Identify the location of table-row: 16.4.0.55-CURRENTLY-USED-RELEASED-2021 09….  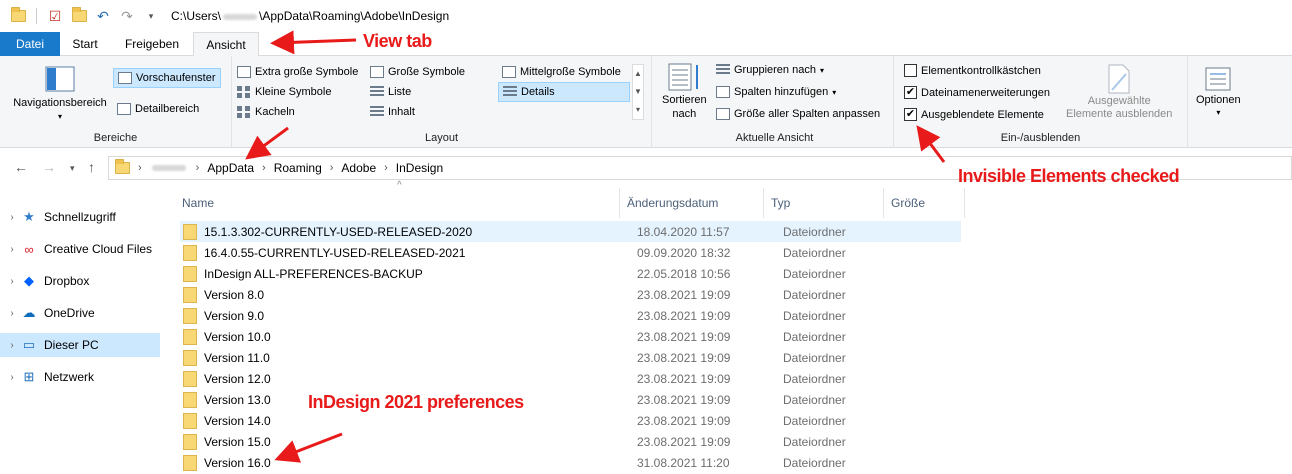
(570, 252).